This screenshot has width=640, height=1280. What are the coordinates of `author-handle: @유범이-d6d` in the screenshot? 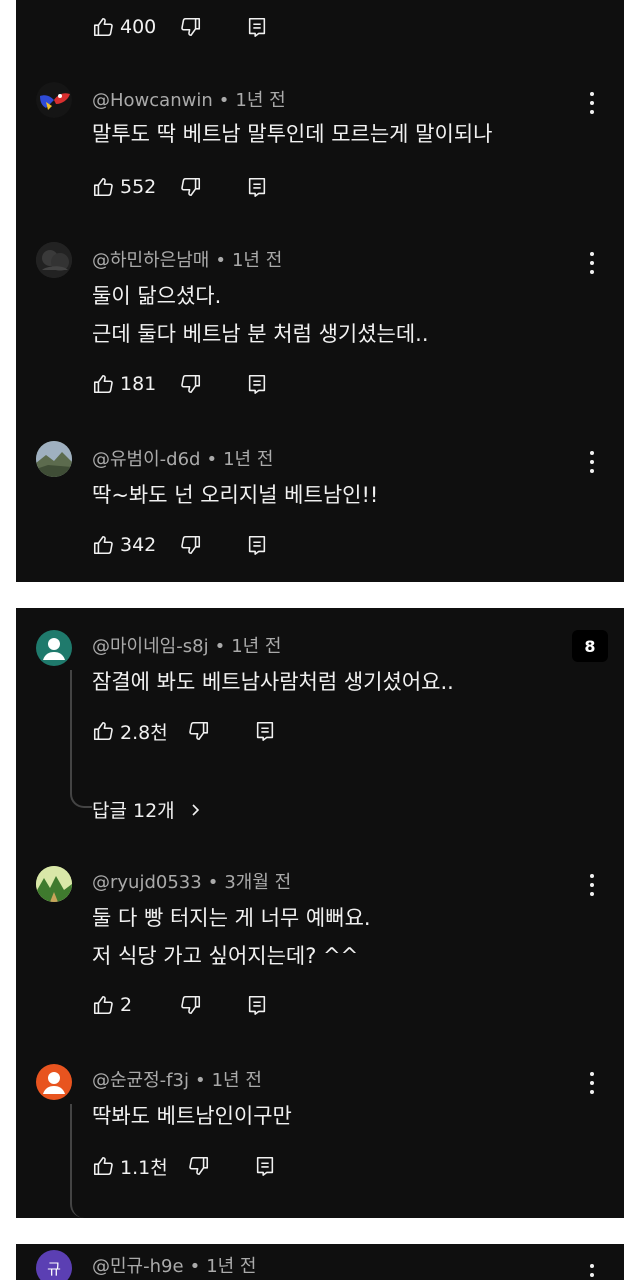 It's located at (146, 459).